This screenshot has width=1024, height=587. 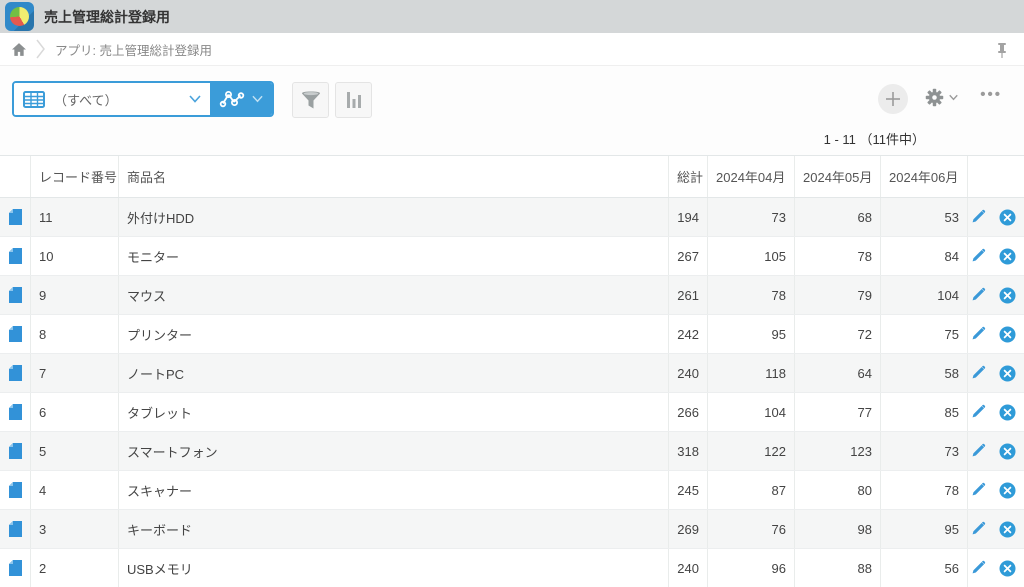 I want to click on cell-total: 242, so click(x=687, y=334).